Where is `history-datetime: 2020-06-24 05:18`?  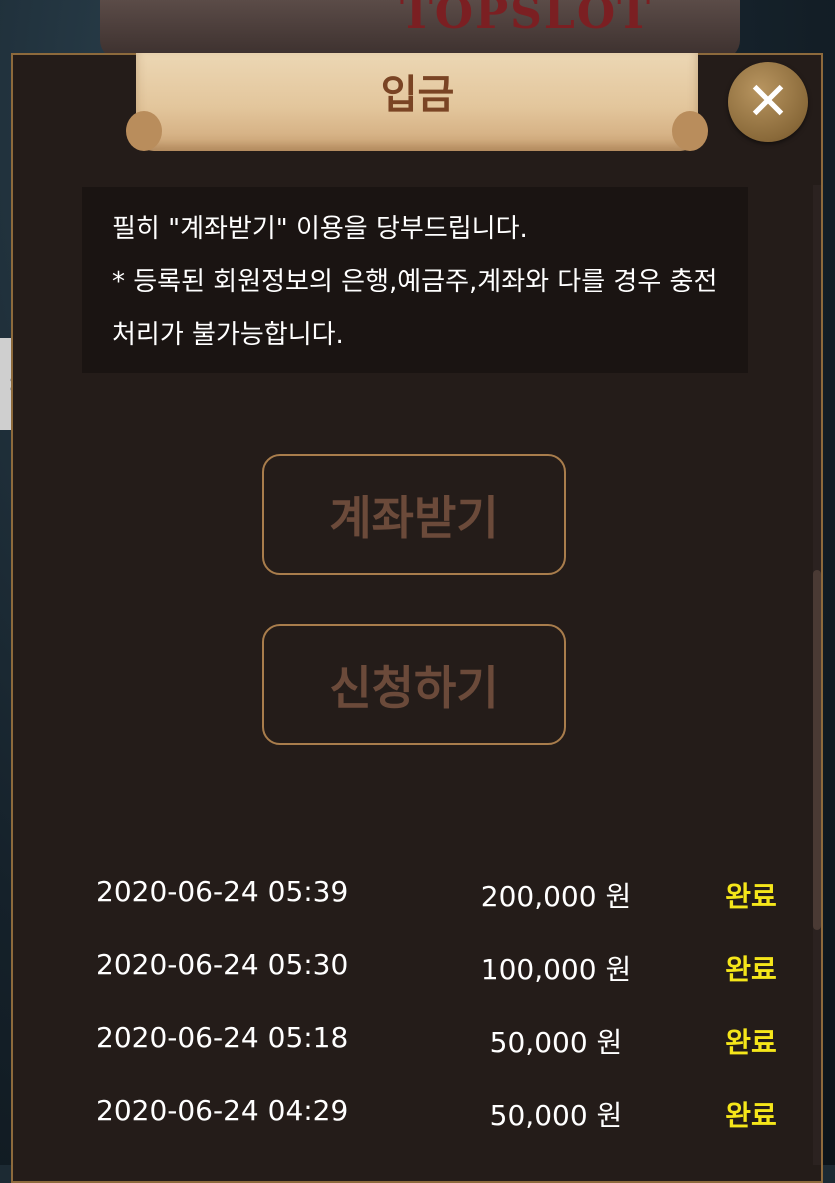
history-datetime: 2020-06-24 05:18 is located at coordinates (222, 1037).